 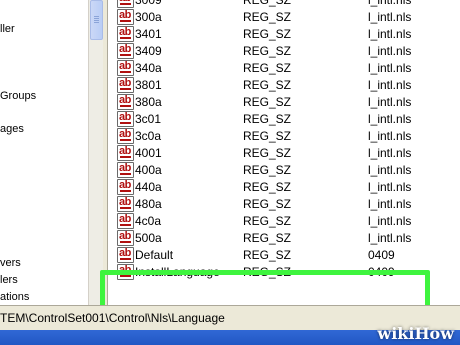 I want to click on tree-item: lers, so click(x=9, y=280).